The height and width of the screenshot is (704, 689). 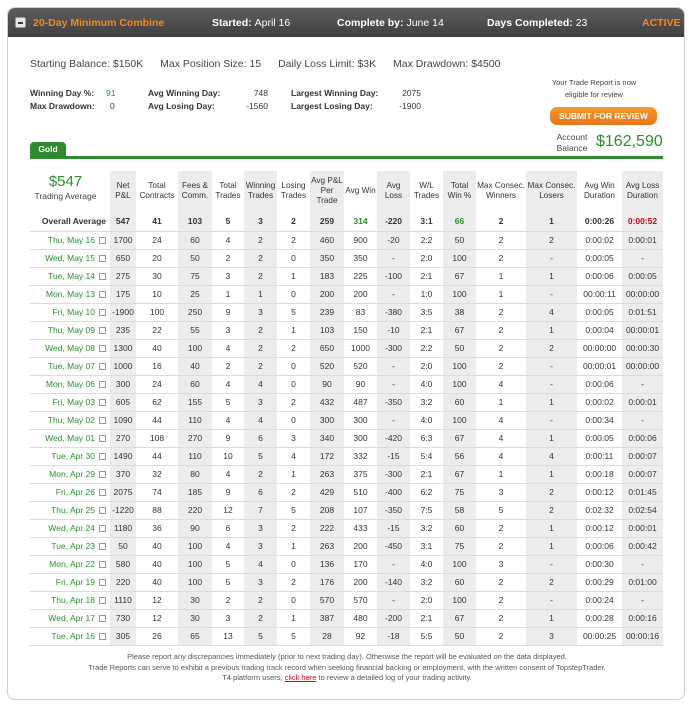 What do you see at coordinates (70, 528) in the screenshot?
I see `row-date: Wed, Apr 24` at bounding box center [70, 528].